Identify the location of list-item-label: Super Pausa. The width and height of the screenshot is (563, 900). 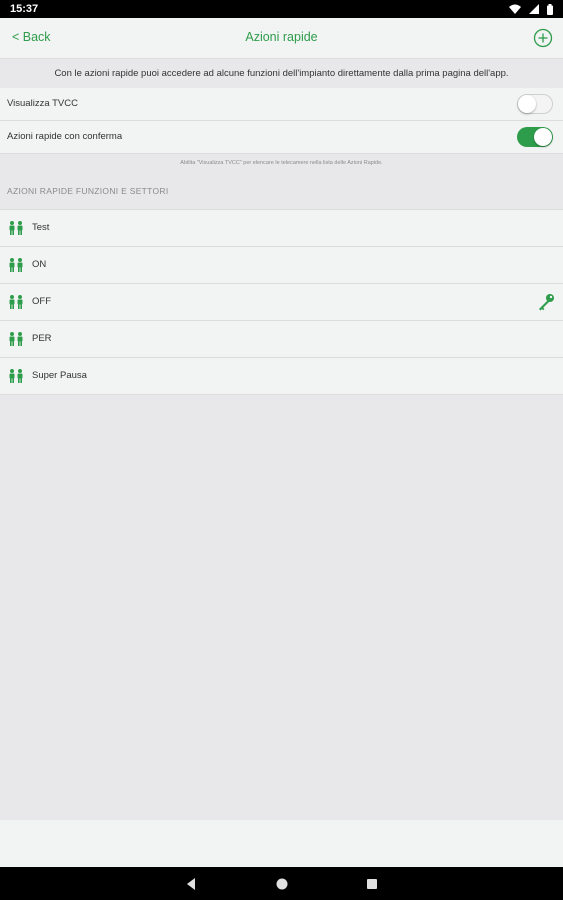
(59, 375).